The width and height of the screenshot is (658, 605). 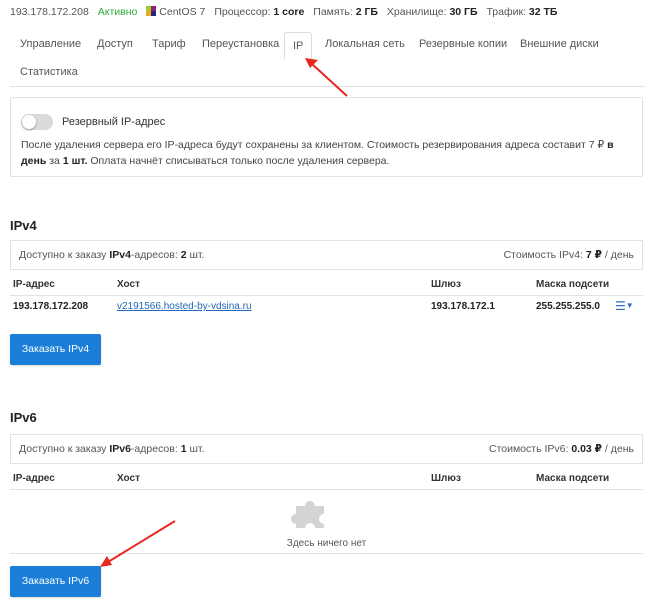 I want to click on server-state: Активно, so click(x=117, y=12).